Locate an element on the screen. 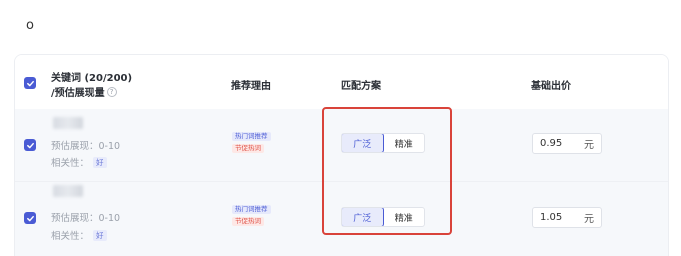  header-keyword: 关键词 (20/200) is located at coordinates (92, 78).